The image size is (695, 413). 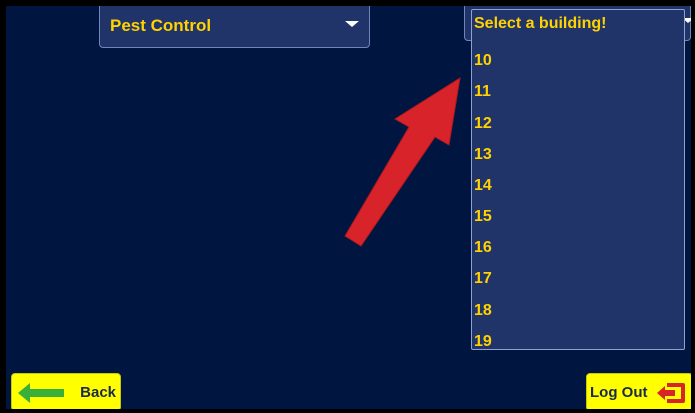 I want to click on building-option: 13, so click(x=576, y=154).